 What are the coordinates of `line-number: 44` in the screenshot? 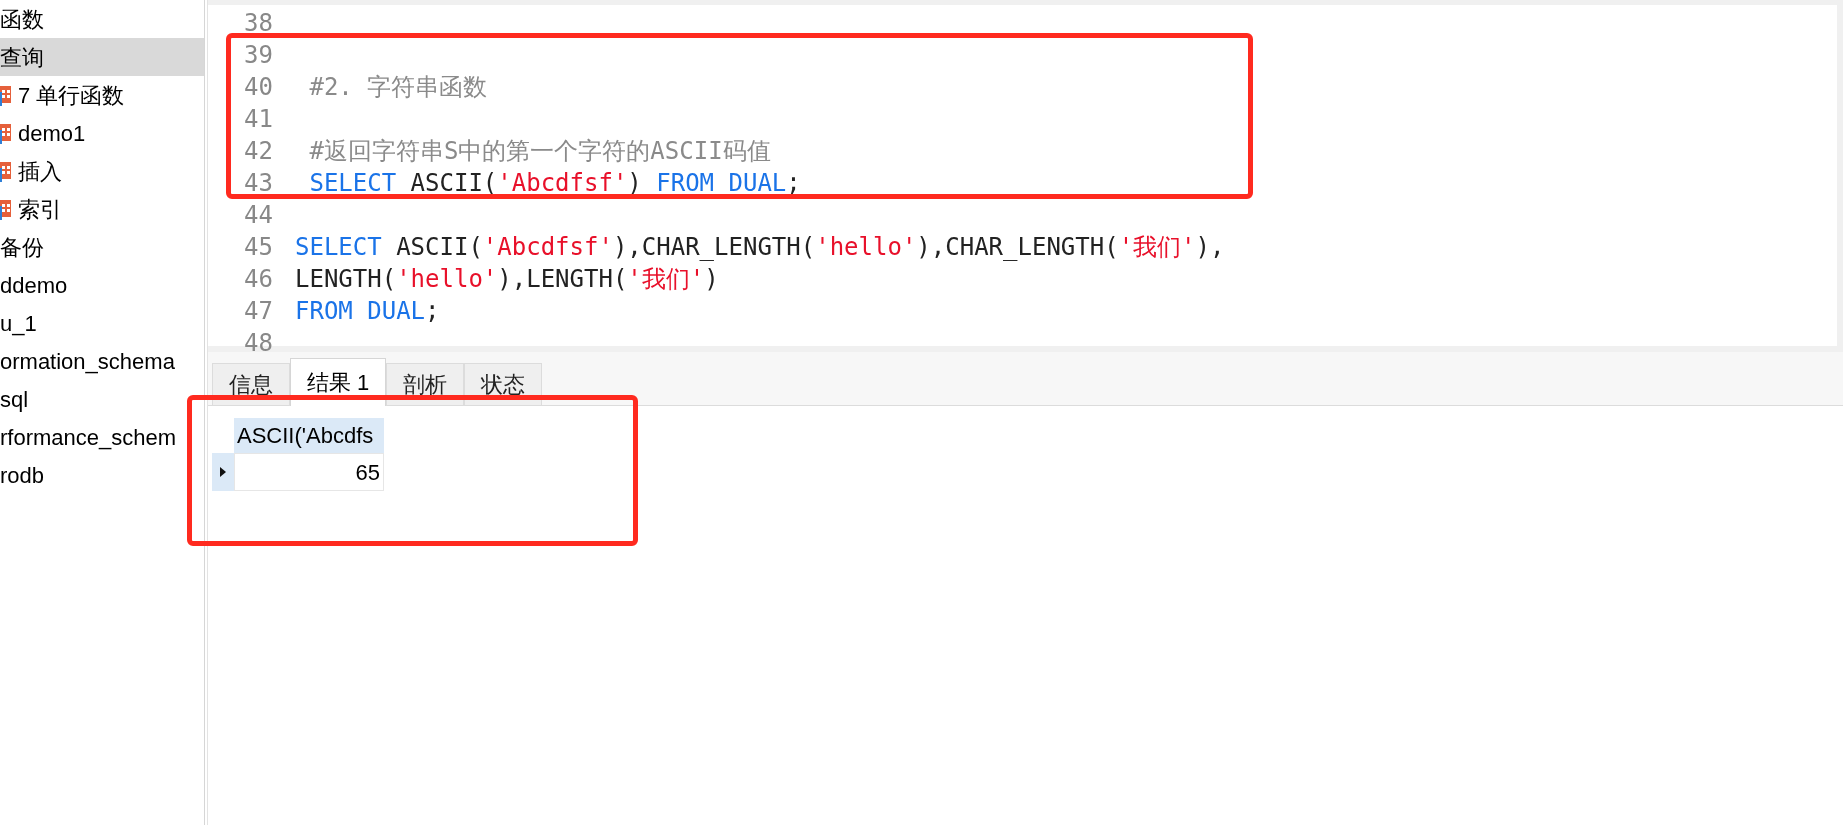 It's located at (258, 215).